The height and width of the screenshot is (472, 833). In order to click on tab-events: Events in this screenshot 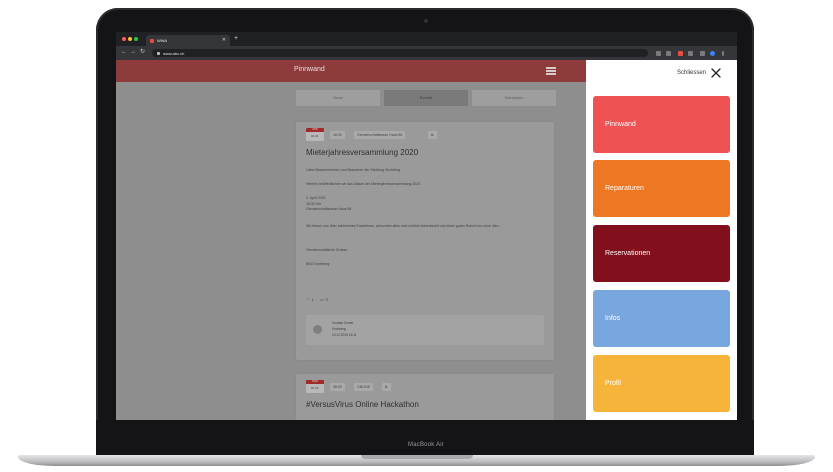, I will do `click(426, 98)`.